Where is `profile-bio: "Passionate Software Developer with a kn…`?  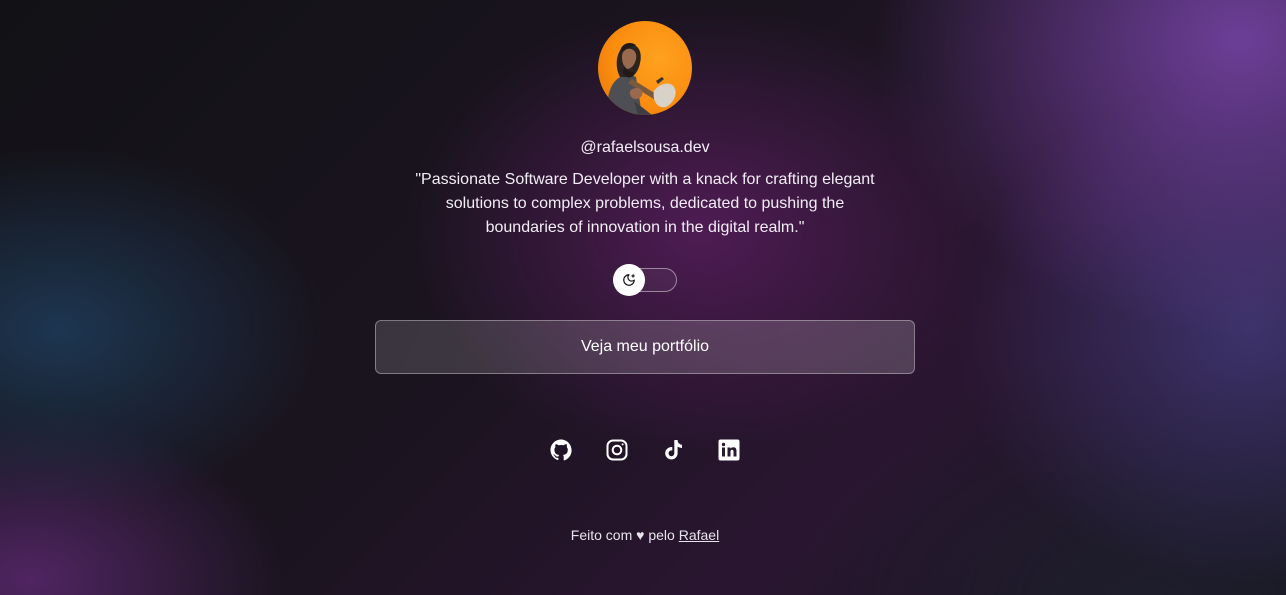
profile-bio: "Passionate Software Developer with a kn… is located at coordinates (645, 203).